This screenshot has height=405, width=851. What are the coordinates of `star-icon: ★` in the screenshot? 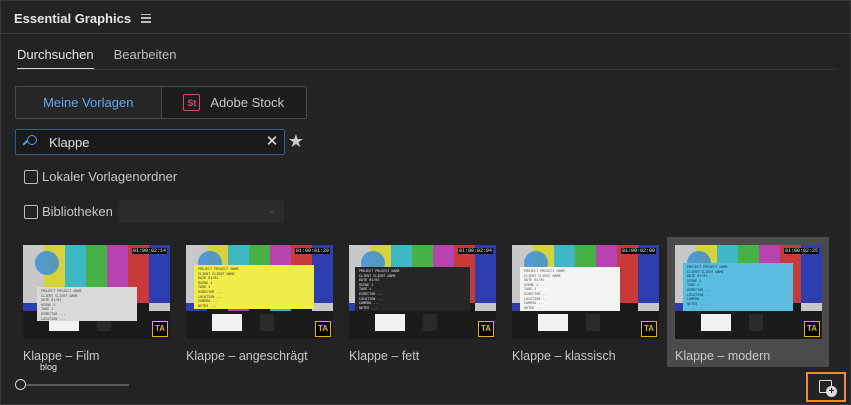 It's located at (296, 141).